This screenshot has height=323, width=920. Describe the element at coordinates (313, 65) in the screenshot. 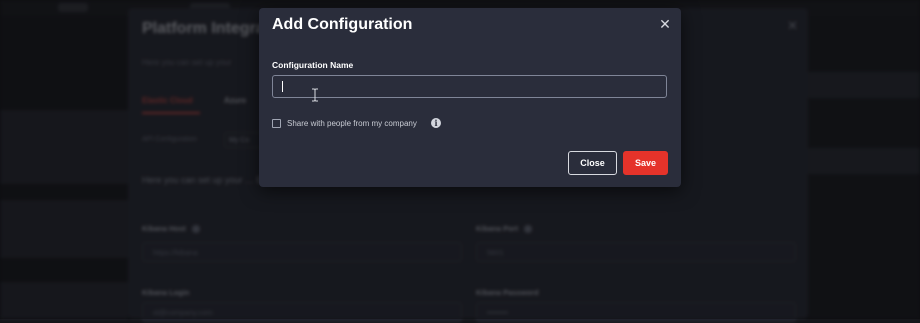

I see `configuration-name-label: Configuration Name` at that location.